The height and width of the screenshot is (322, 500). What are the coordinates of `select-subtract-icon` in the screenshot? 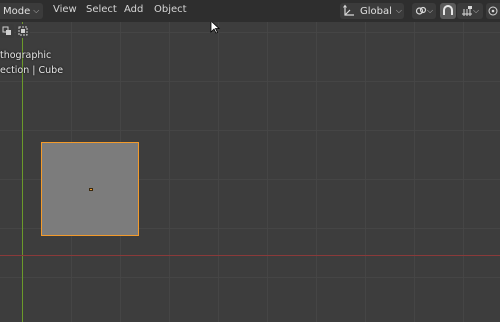 It's located at (23, 31).